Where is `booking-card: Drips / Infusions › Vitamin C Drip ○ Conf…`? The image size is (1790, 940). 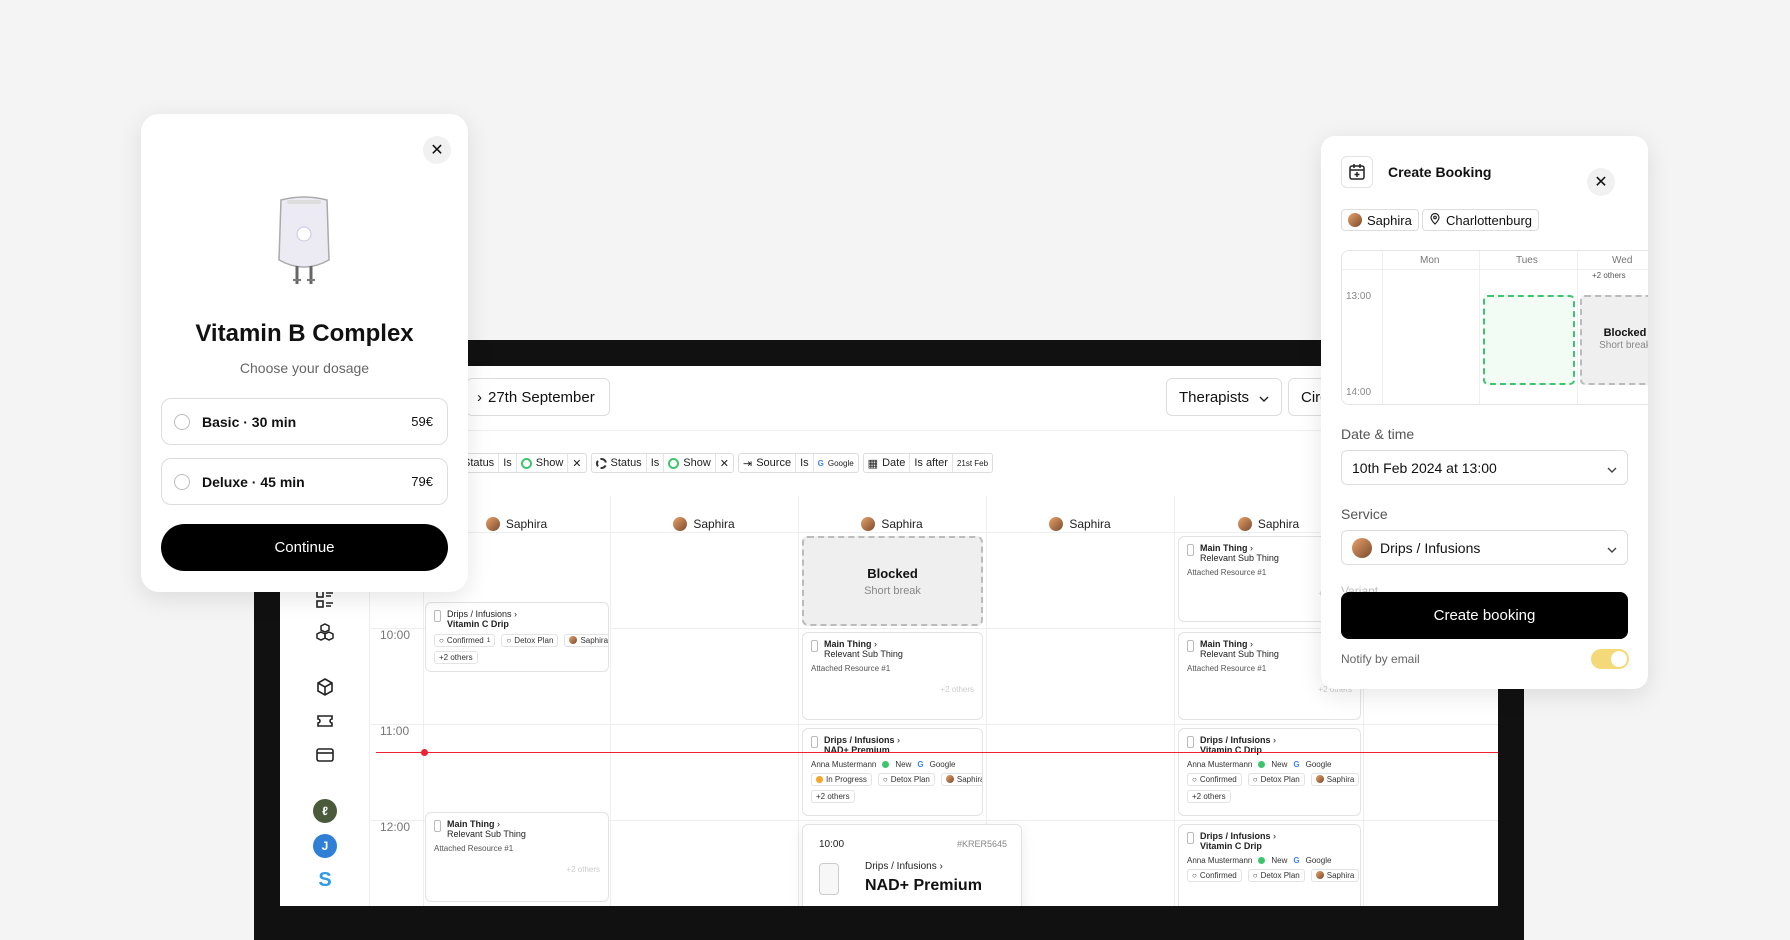
booking-card: Drips / Infusions › Vitamin C Drip ○ Conf… is located at coordinates (517, 637).